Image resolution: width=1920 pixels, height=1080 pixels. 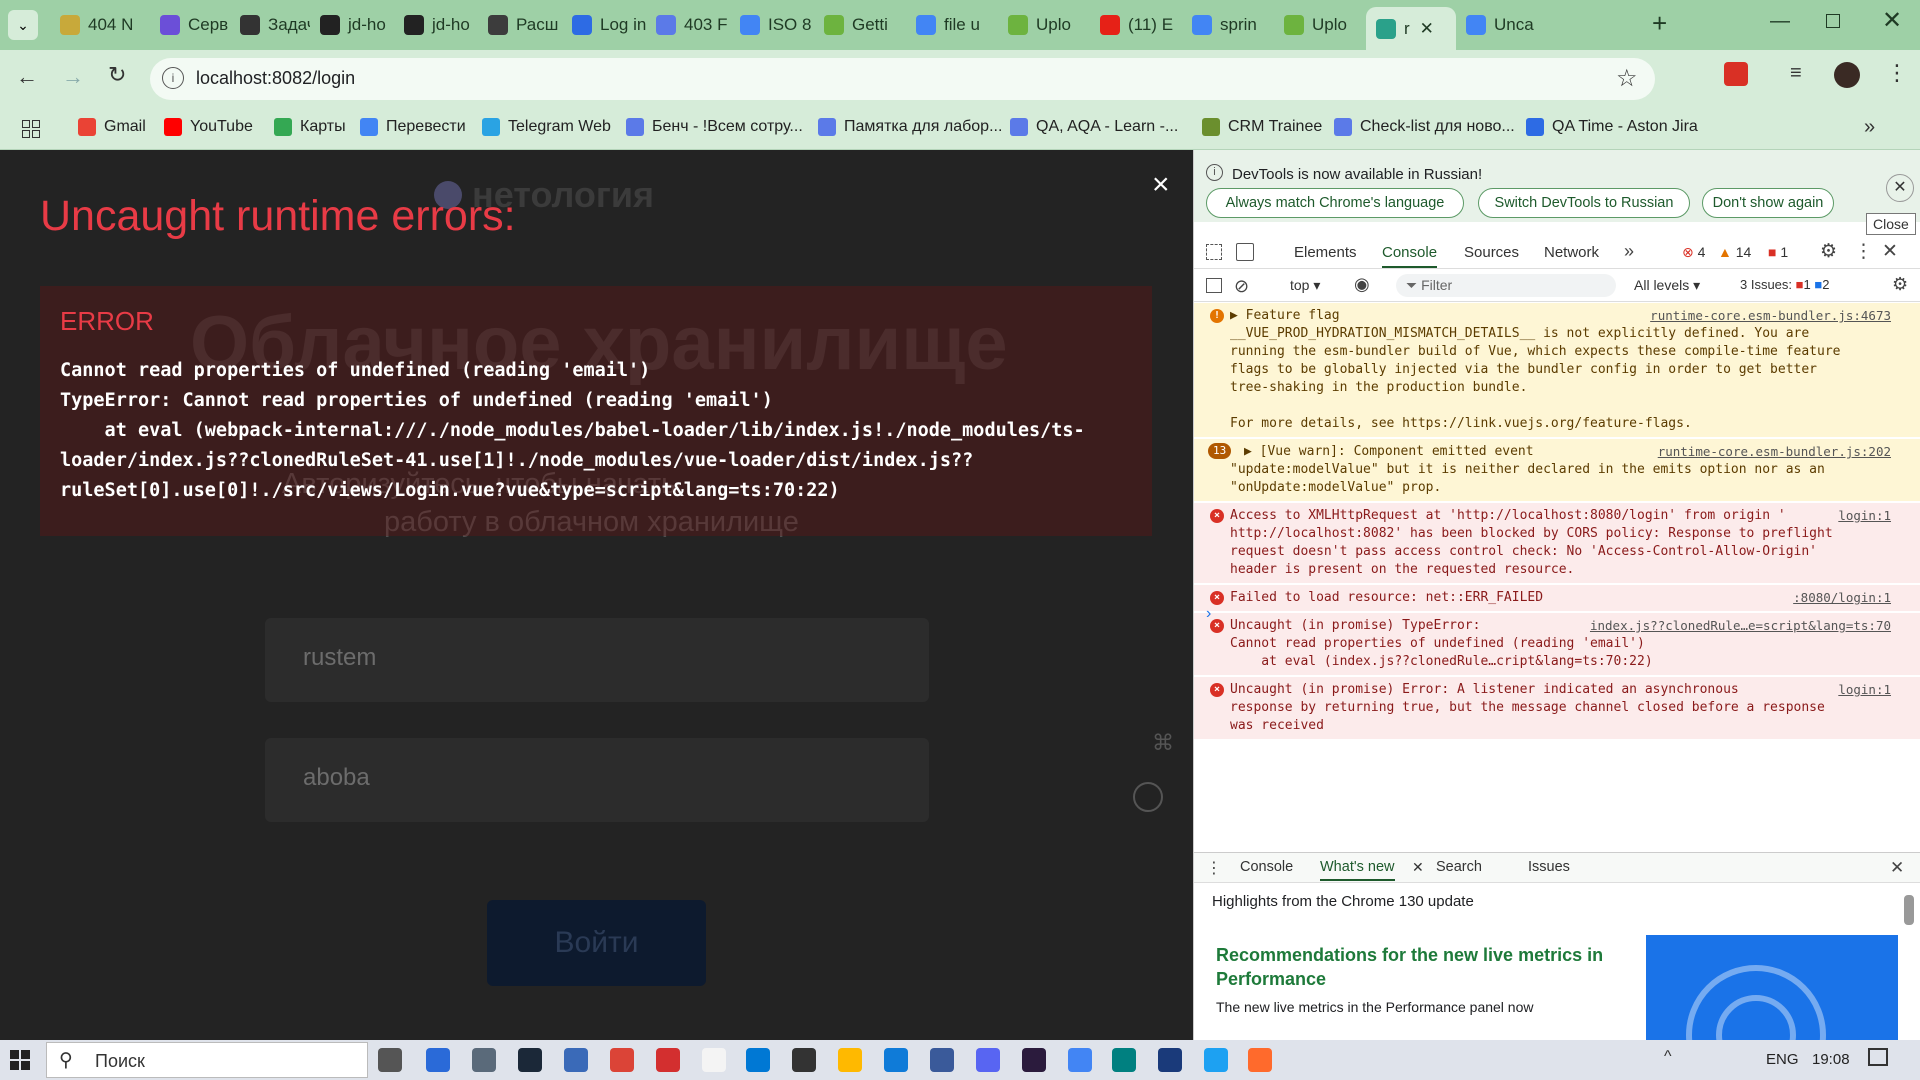 I want to click on live-expression-icon: ◉, so click(x=1362, y=284).